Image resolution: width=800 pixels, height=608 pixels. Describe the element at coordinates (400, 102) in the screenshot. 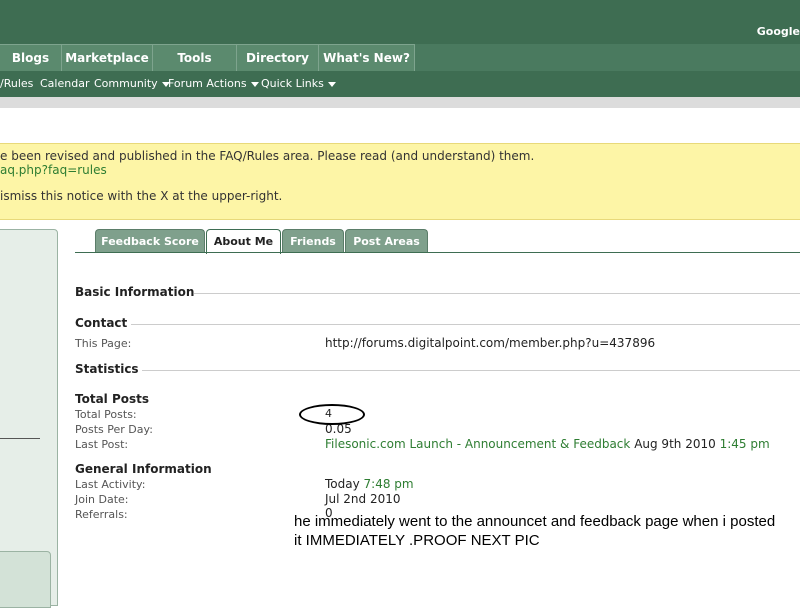

I see `header-divider` at that location.